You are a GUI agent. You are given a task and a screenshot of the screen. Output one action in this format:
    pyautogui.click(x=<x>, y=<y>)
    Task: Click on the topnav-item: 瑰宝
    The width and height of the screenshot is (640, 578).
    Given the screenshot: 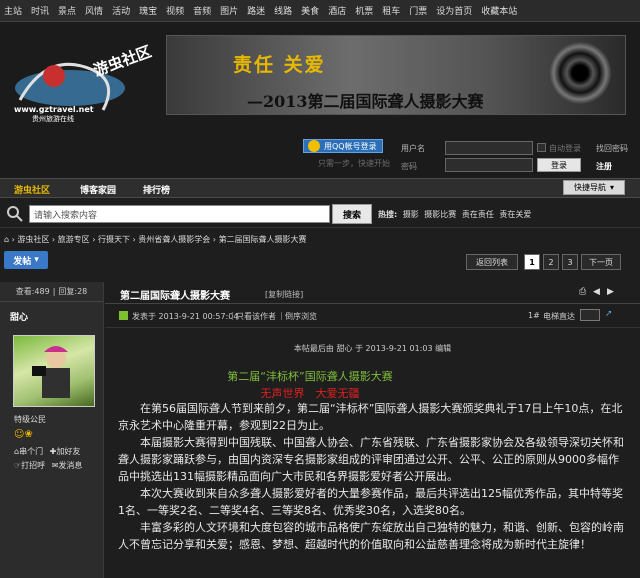 What is the action you would take?
    pyautogui.click(x=148, y=10)
    